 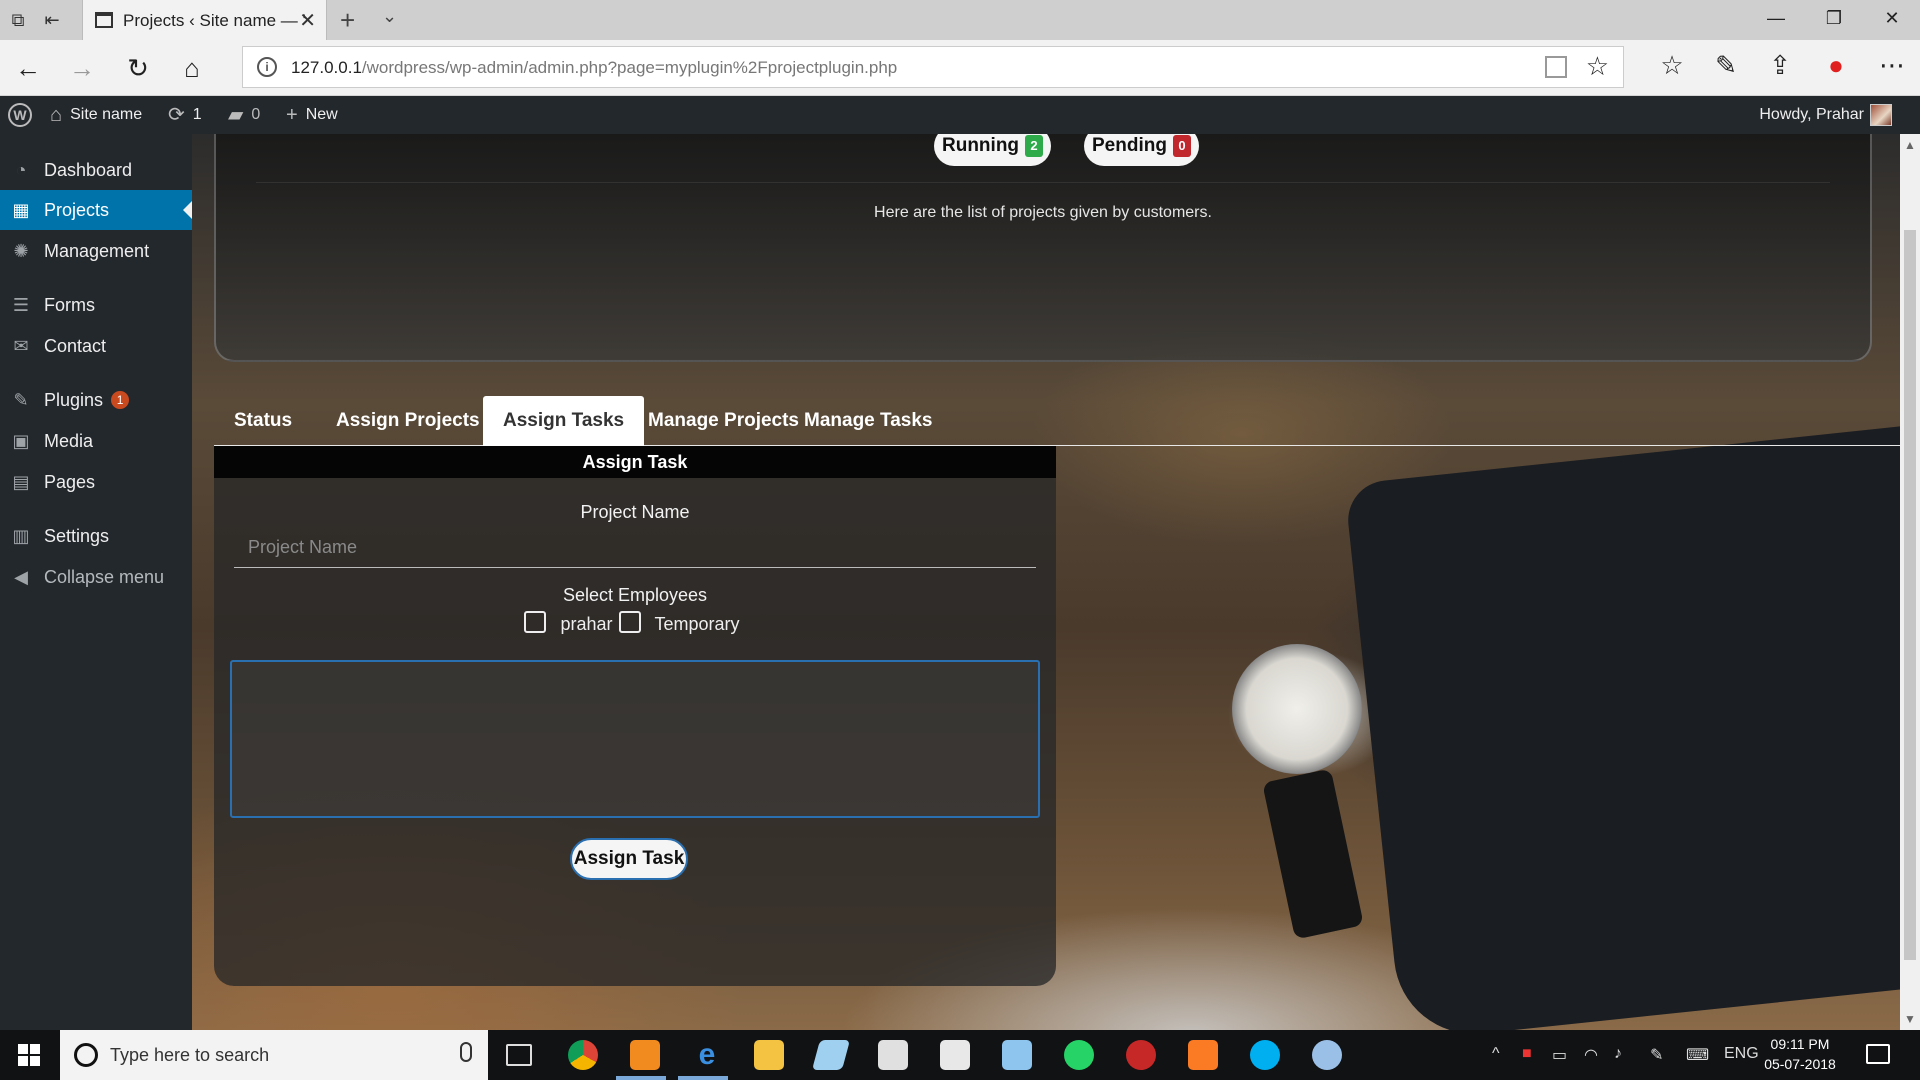 I want to click on project-name-input, so click(x=635, y=548).